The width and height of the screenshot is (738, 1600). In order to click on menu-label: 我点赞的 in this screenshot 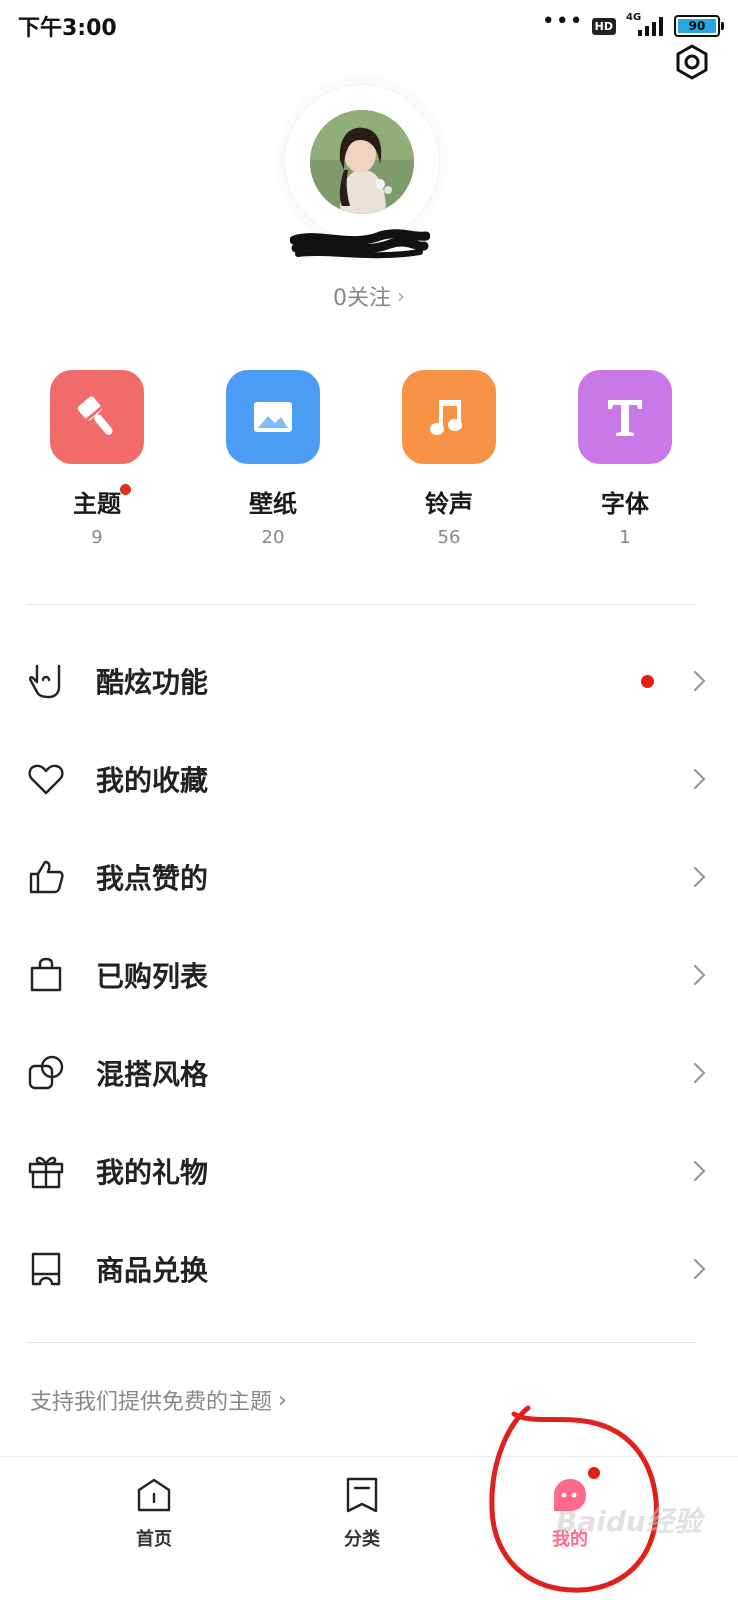, I will do `click(152, 878)`.